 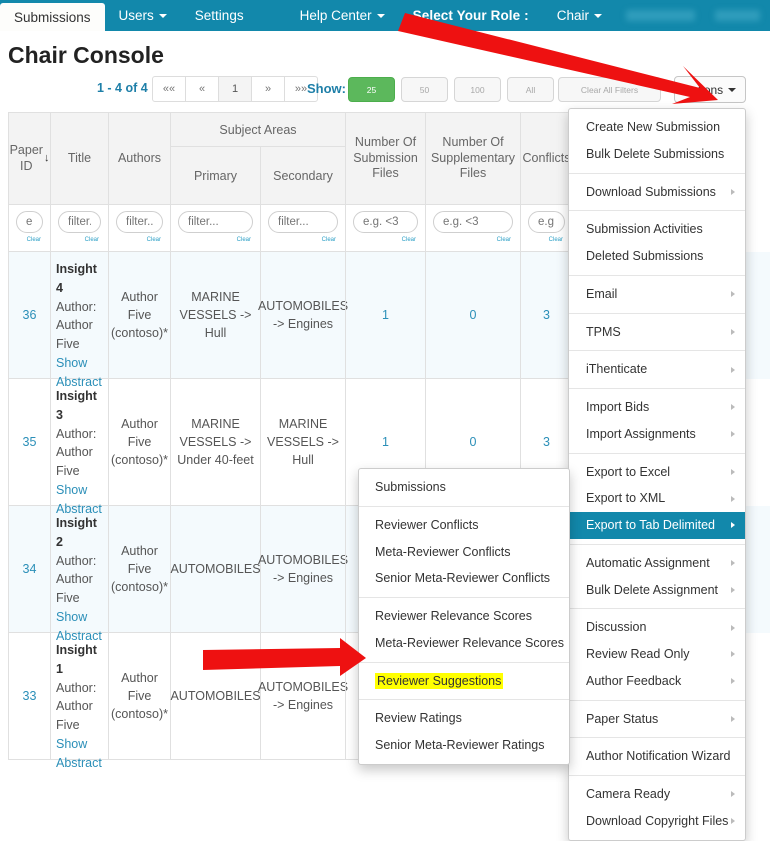 What do you see at coordinates (477, 89) in the screenshot?
I see `page-size-100-button: 100` at bounding box center [477, 89].